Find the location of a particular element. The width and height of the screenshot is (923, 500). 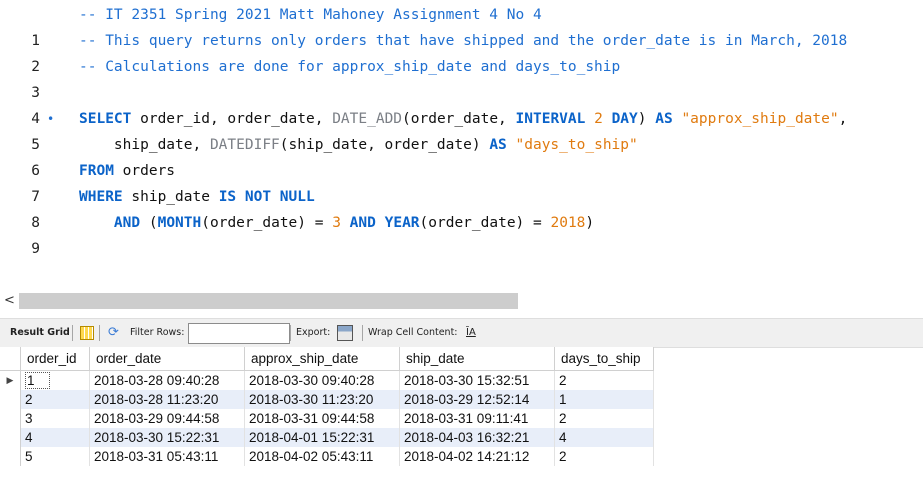

editor-line-4: 4 is located at coordinates (461, 103).